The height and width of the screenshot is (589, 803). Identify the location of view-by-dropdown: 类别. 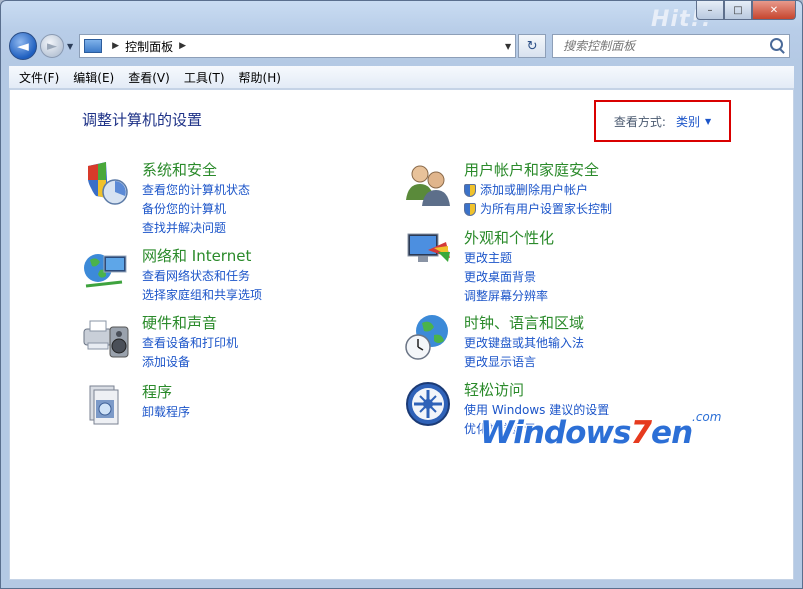
(688, 121).